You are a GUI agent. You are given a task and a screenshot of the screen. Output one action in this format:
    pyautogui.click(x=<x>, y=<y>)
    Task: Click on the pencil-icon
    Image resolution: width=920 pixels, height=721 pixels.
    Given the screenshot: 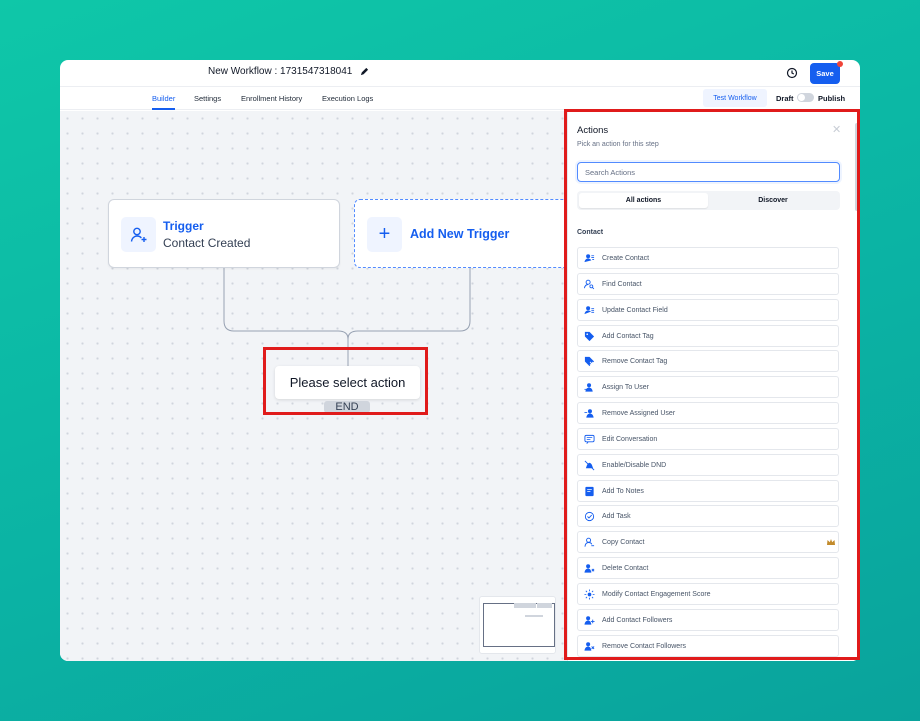 What is the action you would take?
    pyautogui.click(x=364, y=71)
    